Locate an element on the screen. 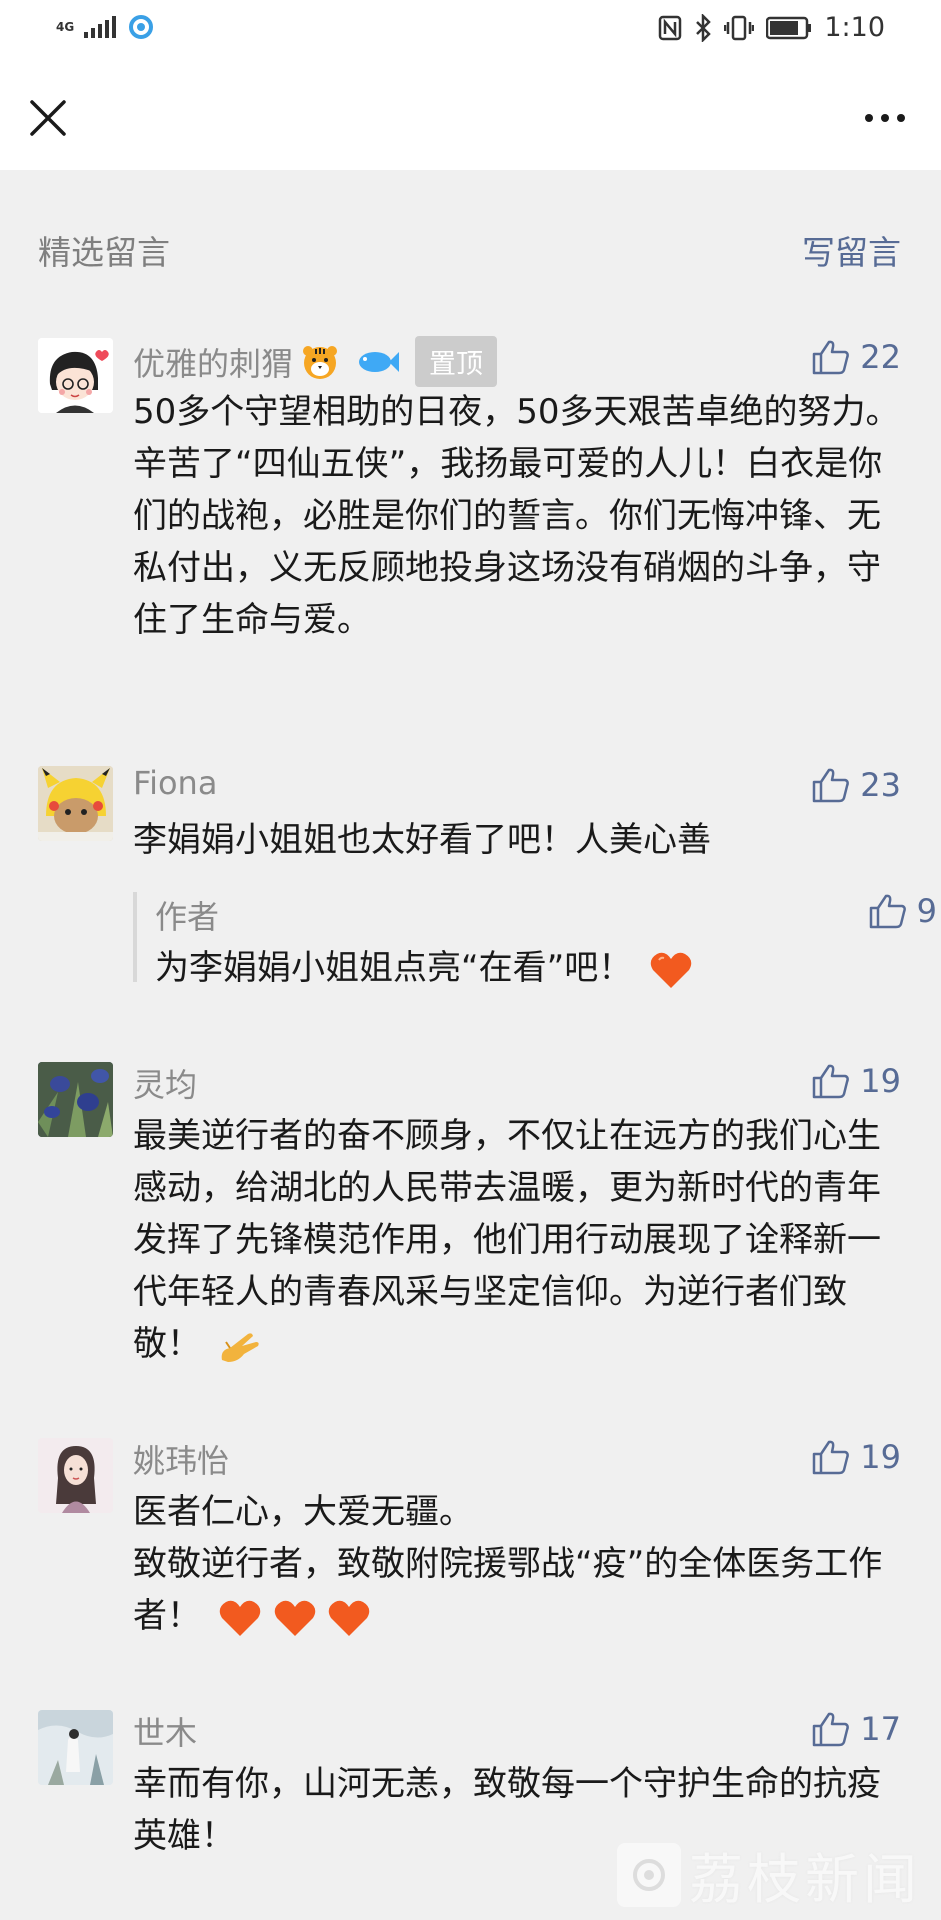 This screenshot has height=1920, width=941. news-logo-icon is located at coordinates (649, 1874).